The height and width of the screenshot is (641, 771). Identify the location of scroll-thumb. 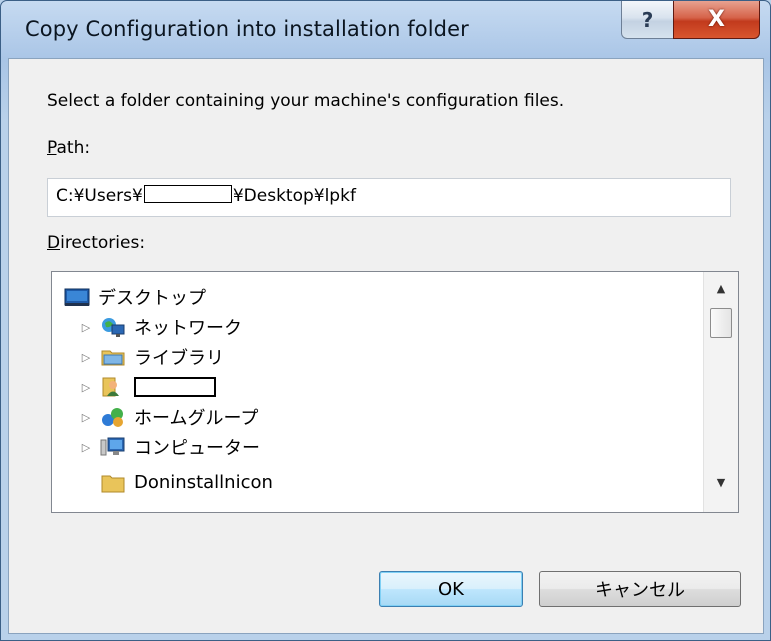
(721, 323).